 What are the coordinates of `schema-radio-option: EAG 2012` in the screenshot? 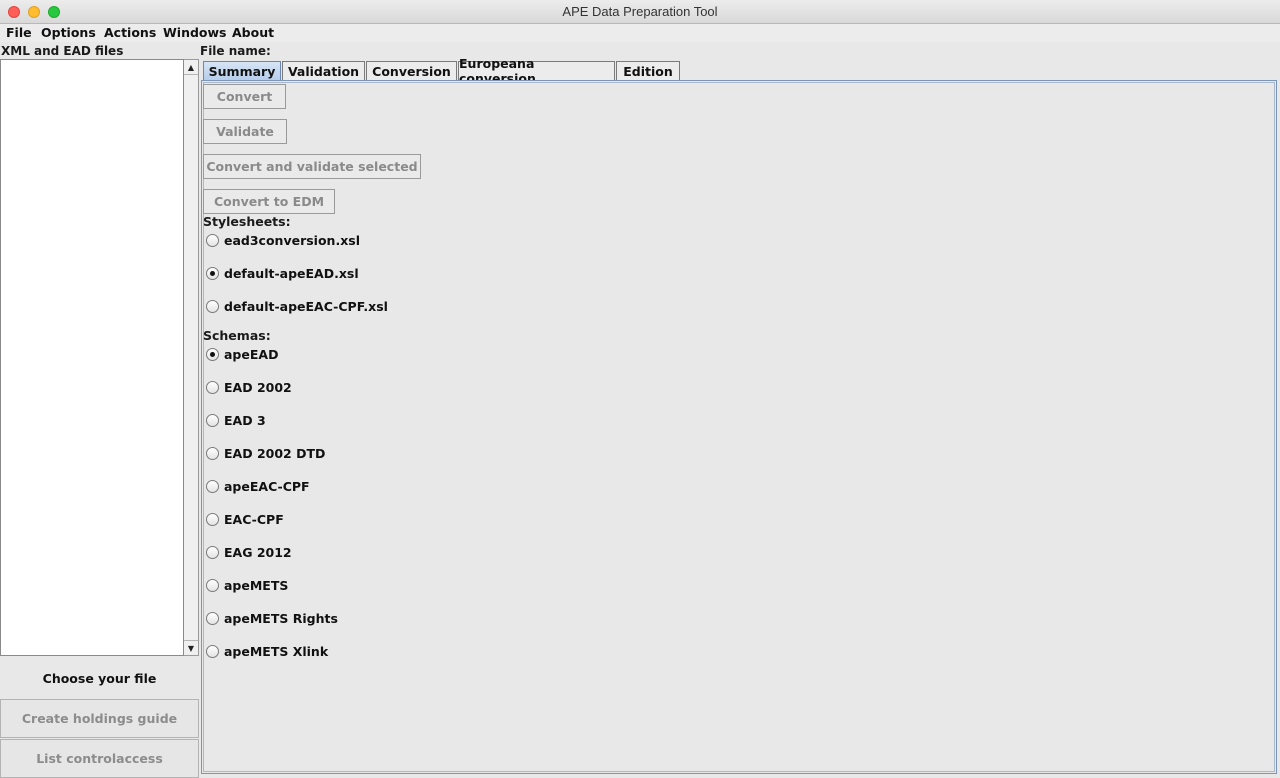 It's located at (249, 552).